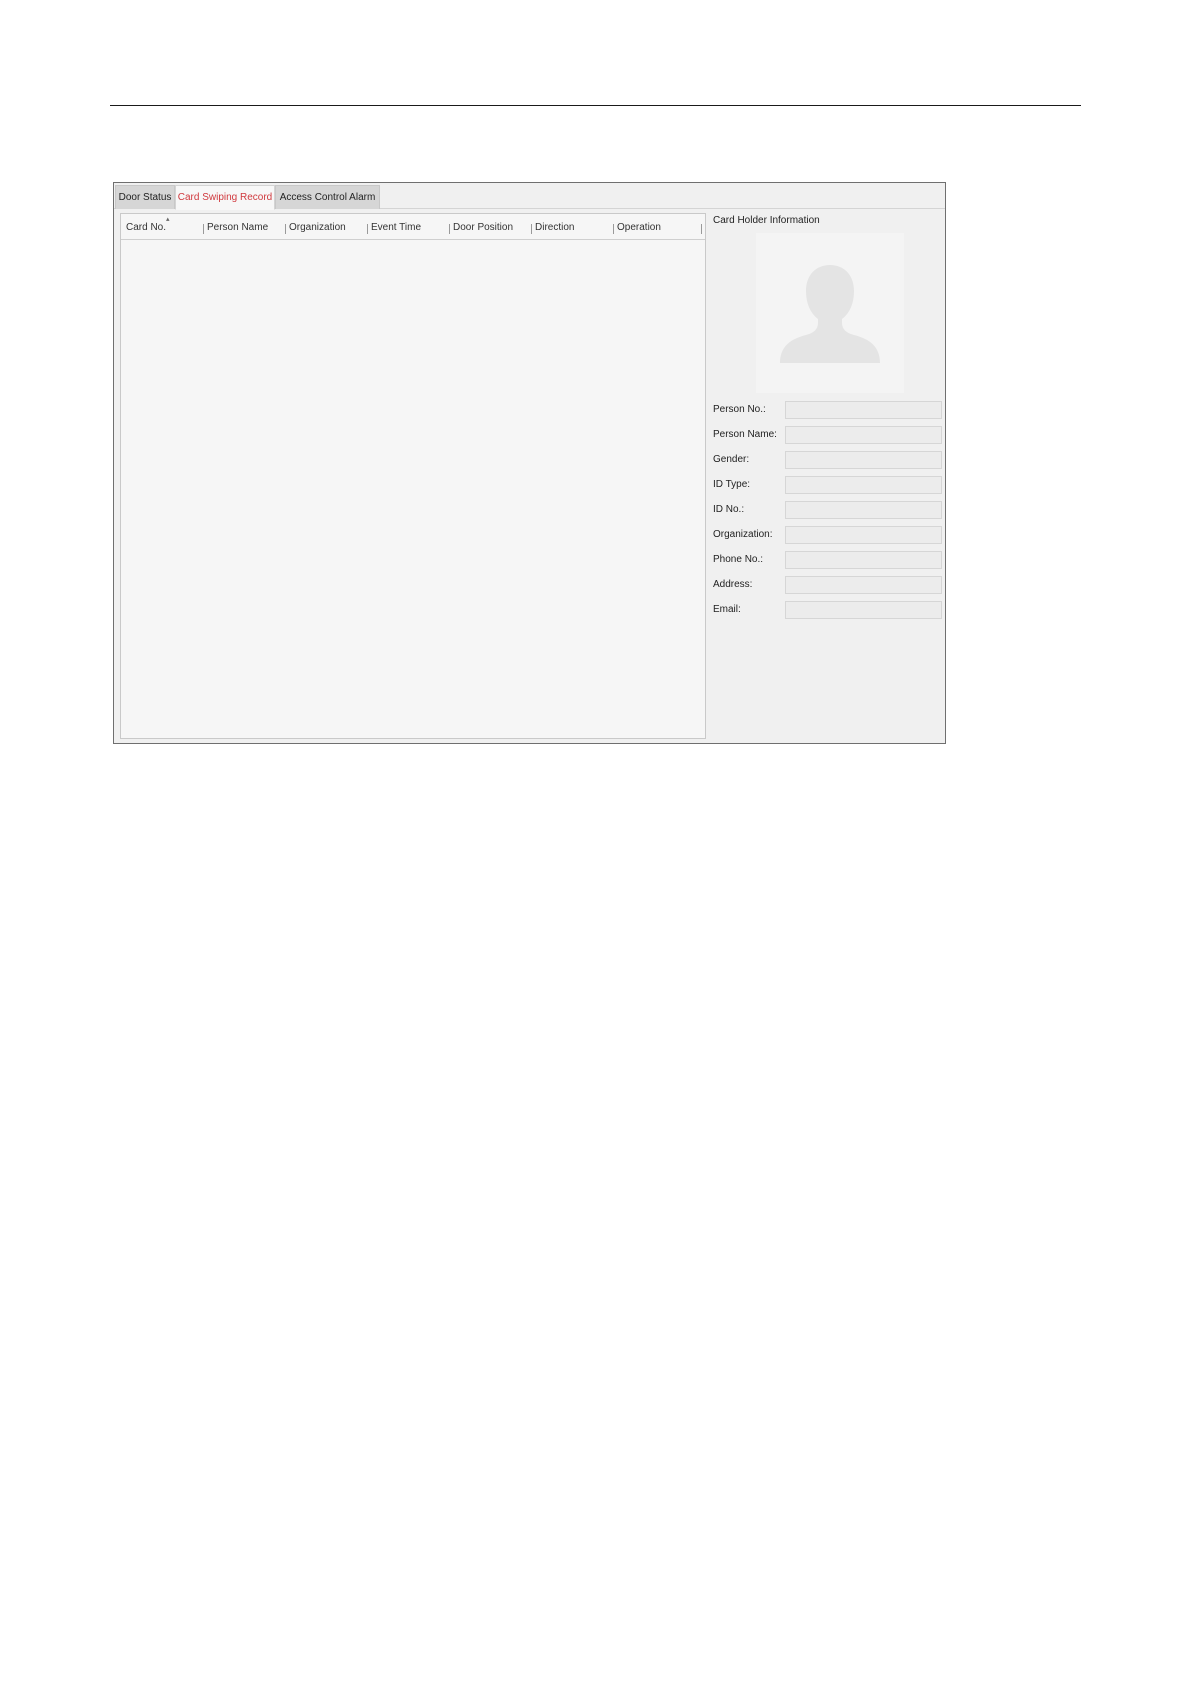 This screenshot has height=1684, width=1191. Describe the element at coordinates (237, 226) in the screenshot. I see `column-header-person-name: Person Name` at that location.